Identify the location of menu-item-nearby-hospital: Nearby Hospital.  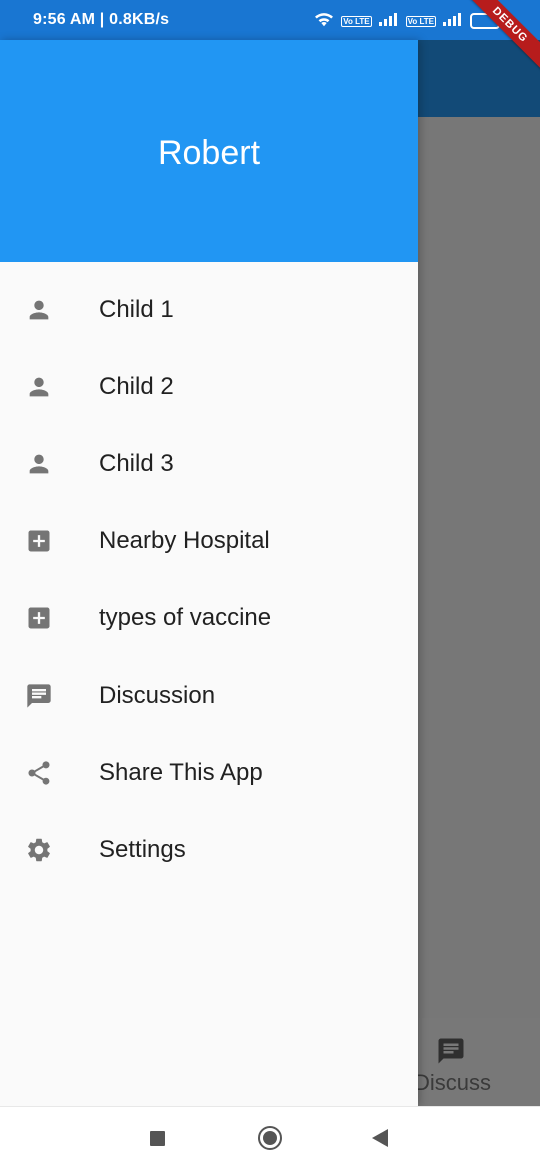
(209, 541).